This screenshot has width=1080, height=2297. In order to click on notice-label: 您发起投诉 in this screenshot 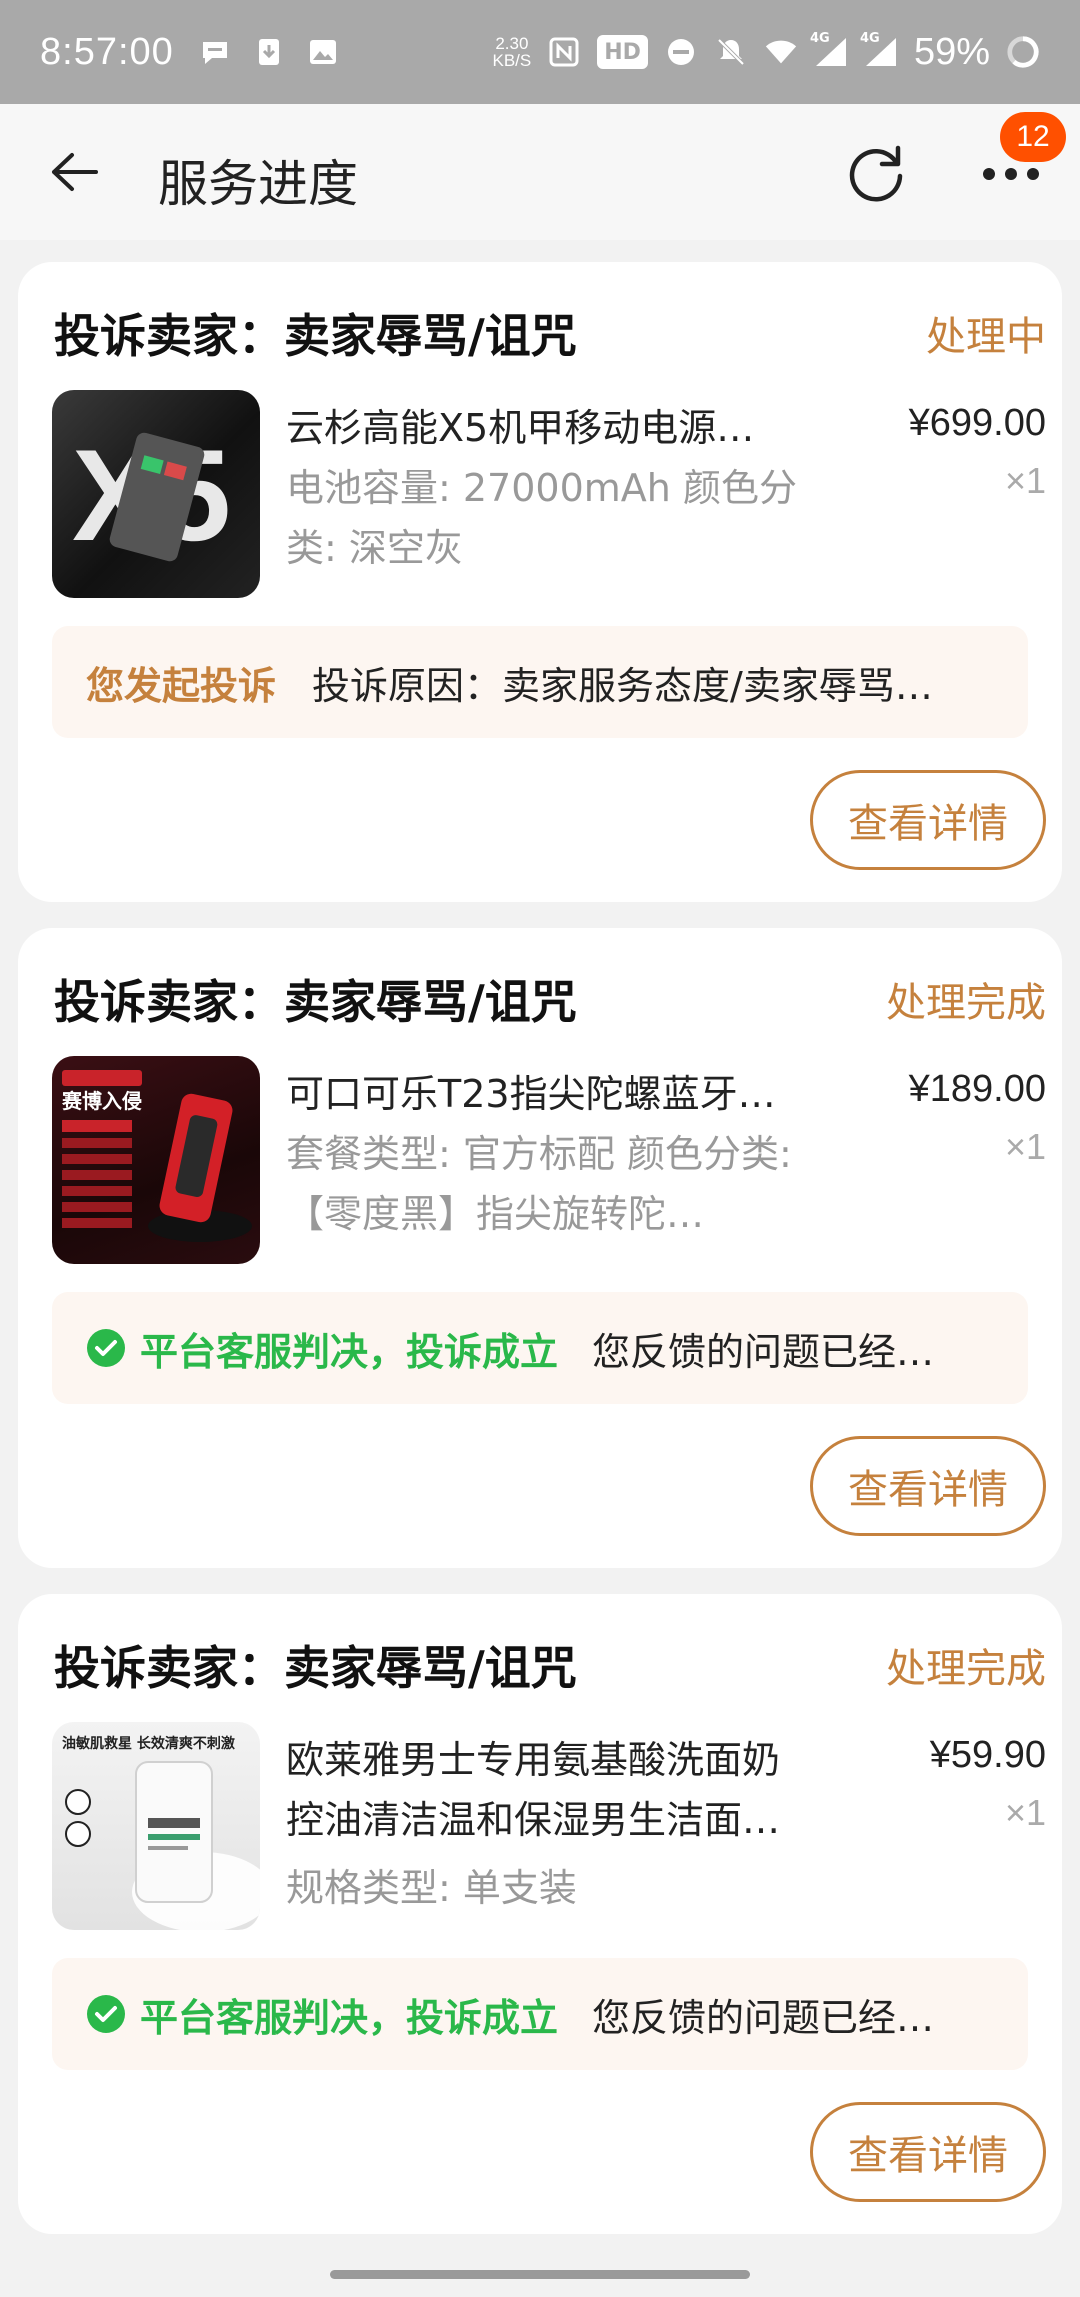, I will do `click(181, 685)`.